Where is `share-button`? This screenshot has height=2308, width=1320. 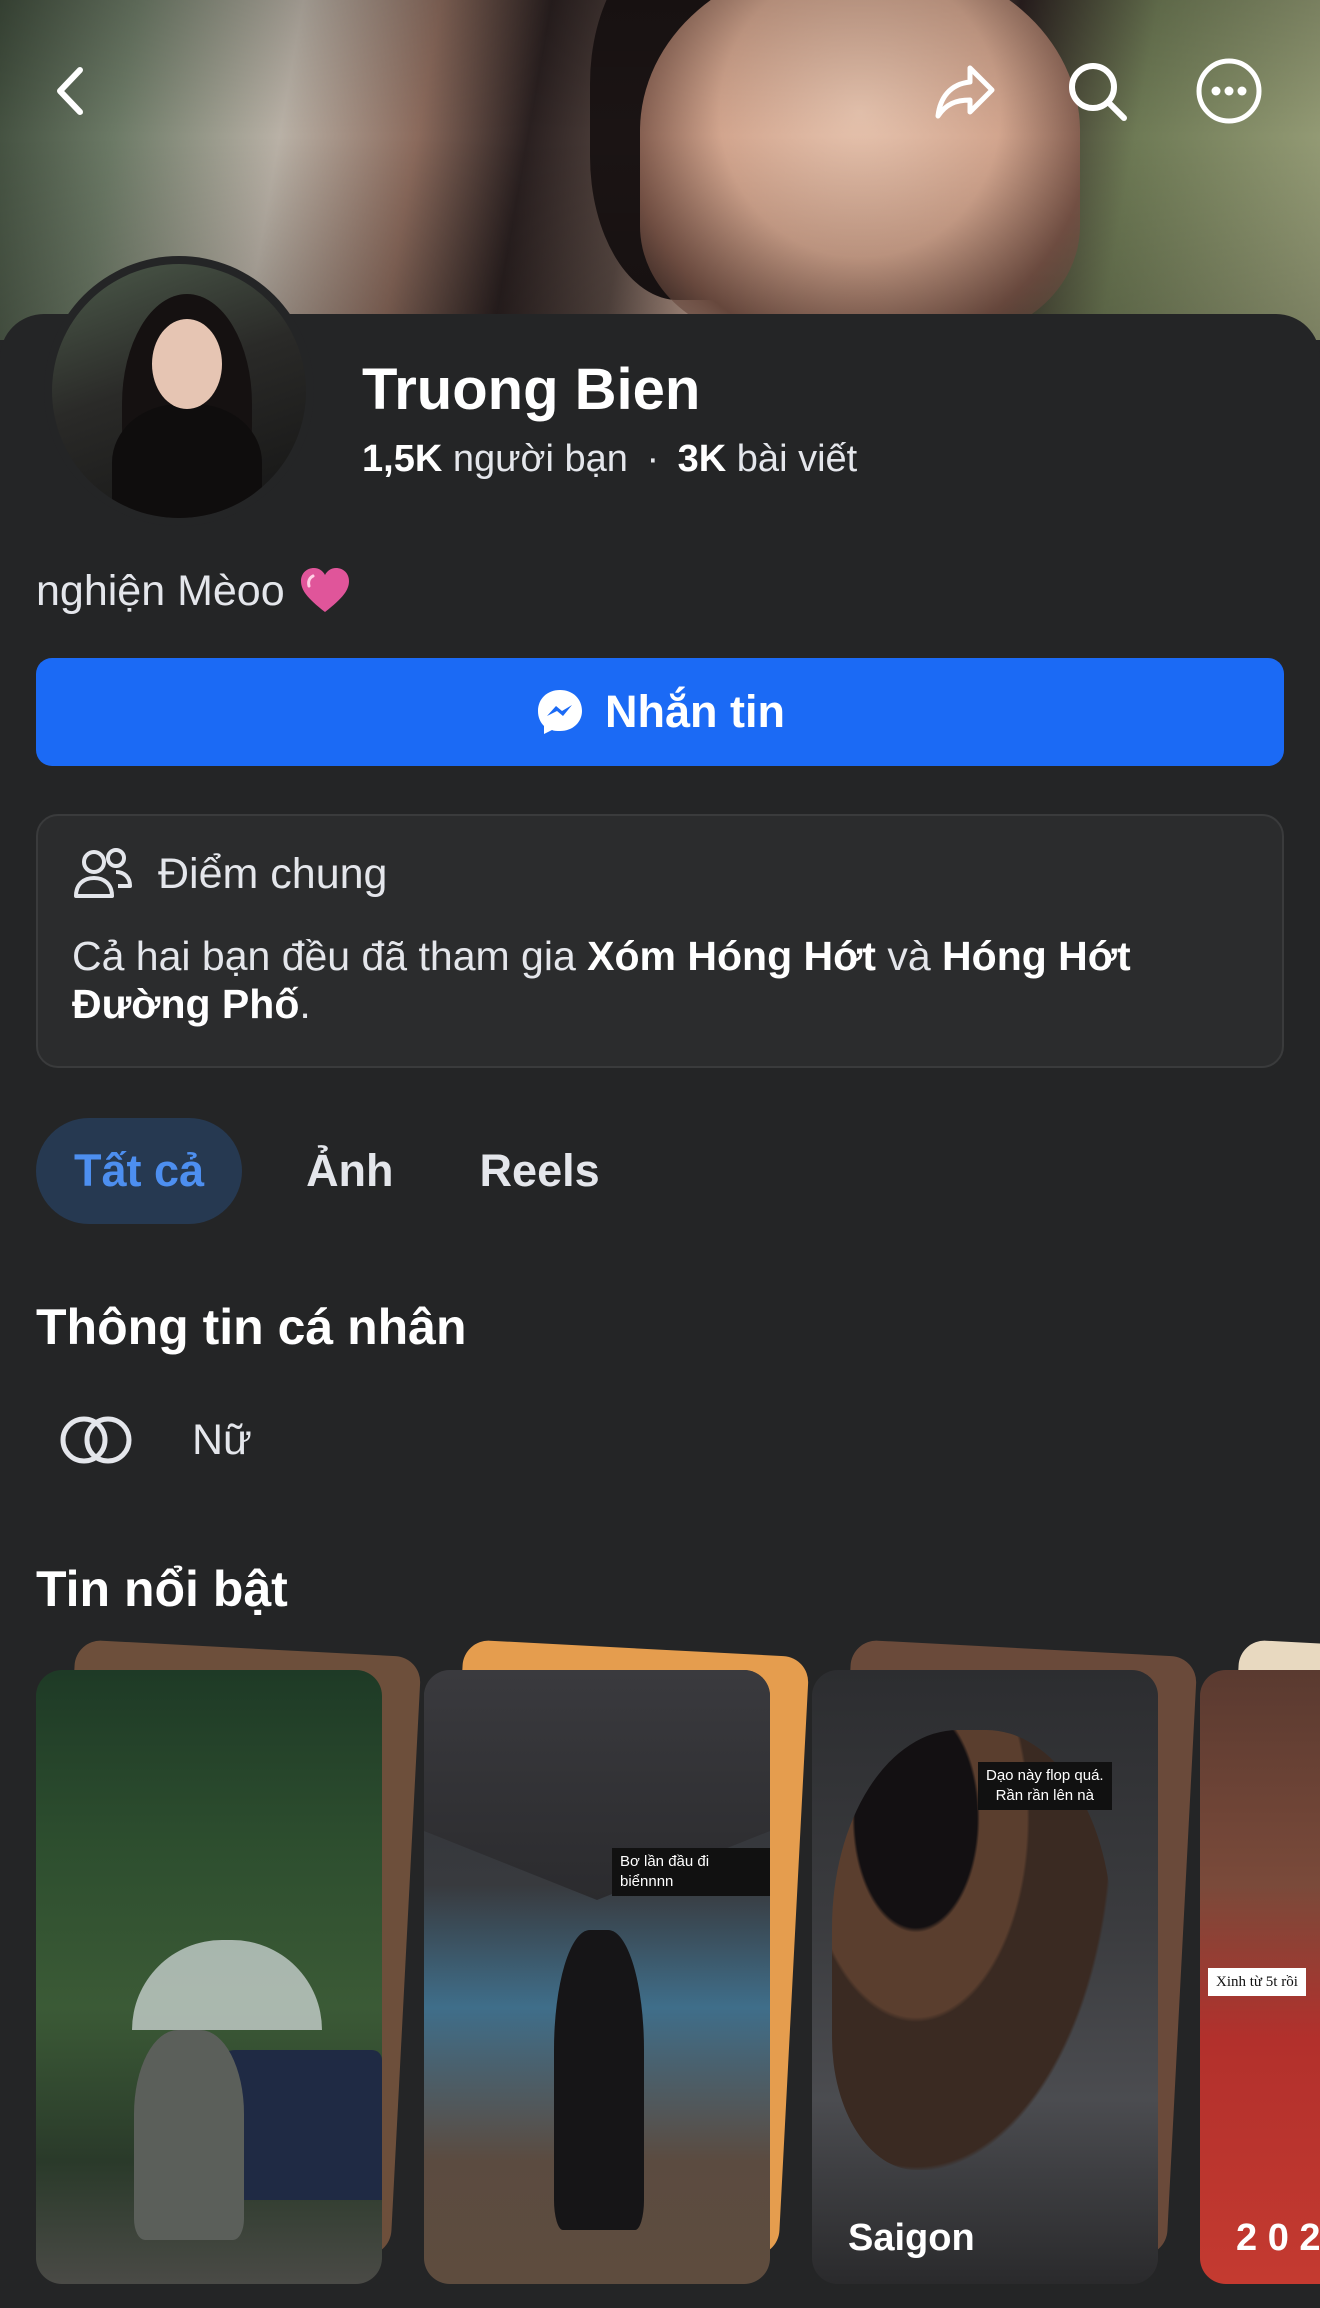 share-button is located at coordinates (965, 91).